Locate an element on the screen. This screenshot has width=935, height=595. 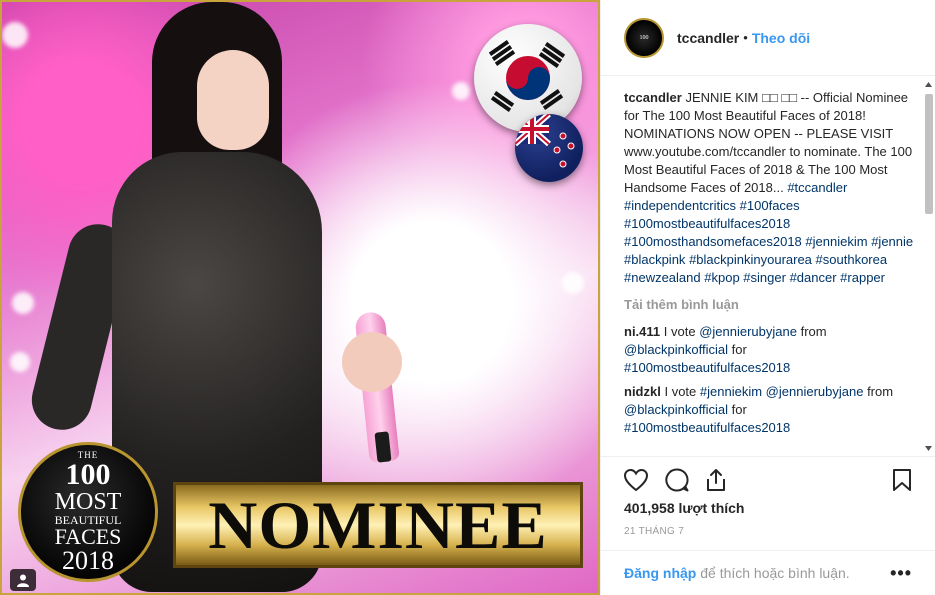
badge-number: 100 is located at coordinates (88, 474).